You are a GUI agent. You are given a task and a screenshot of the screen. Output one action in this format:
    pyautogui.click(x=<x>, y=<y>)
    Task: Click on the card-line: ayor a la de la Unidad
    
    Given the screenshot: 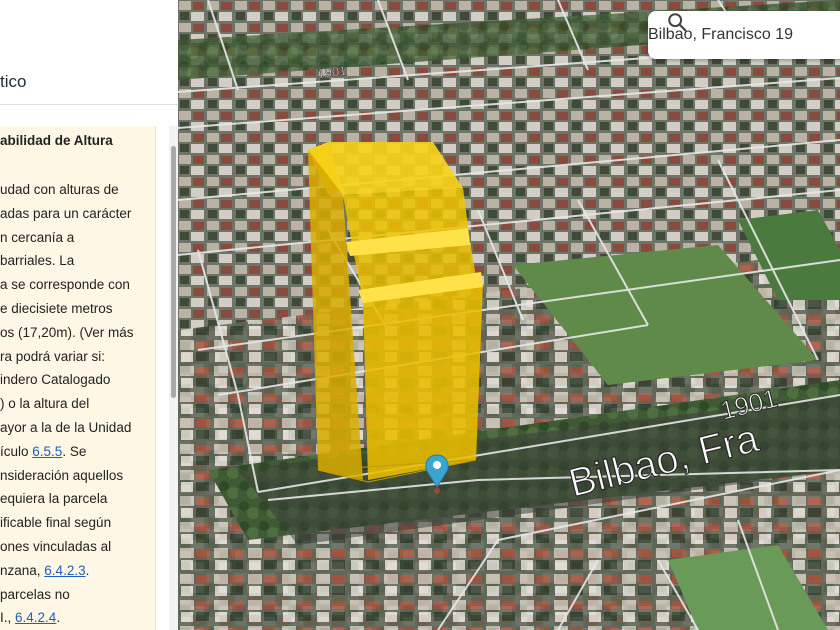 What is the action you would take?
    pyautogui.click(x=80, y=428)
    